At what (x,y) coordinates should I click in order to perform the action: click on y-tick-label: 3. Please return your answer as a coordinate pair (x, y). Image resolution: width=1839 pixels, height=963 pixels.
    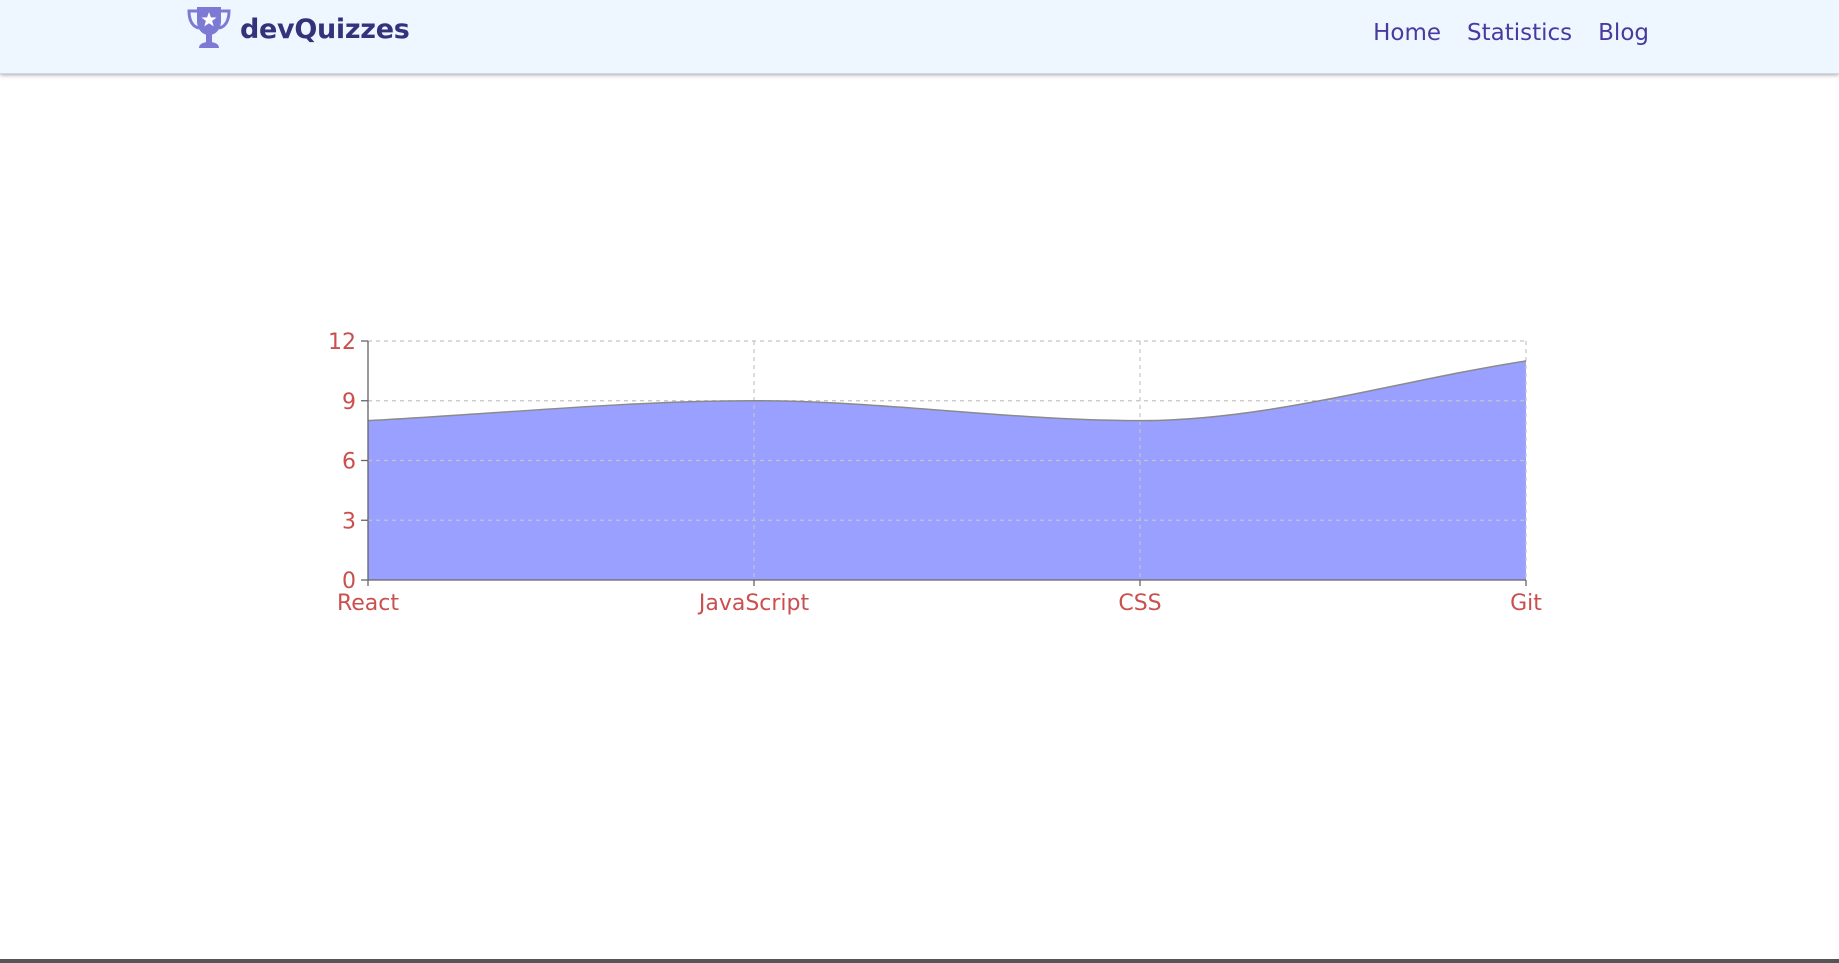
    Looking at the image, I should click on (349, 521).